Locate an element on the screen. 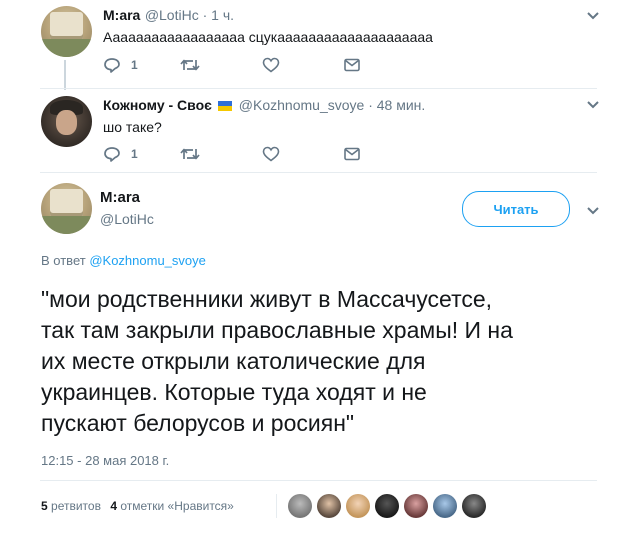  tweet-text-line: пускают белорусов и росиян" is located at coordinates (198, 423).